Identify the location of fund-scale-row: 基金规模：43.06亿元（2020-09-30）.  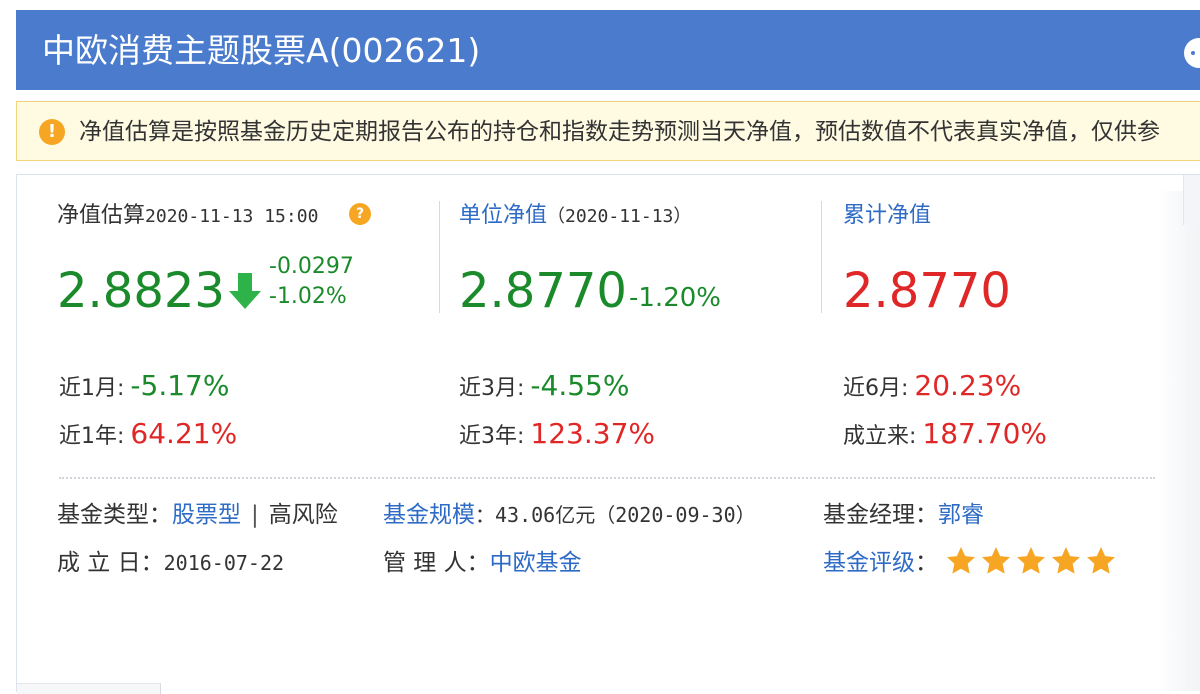
(569, 515).